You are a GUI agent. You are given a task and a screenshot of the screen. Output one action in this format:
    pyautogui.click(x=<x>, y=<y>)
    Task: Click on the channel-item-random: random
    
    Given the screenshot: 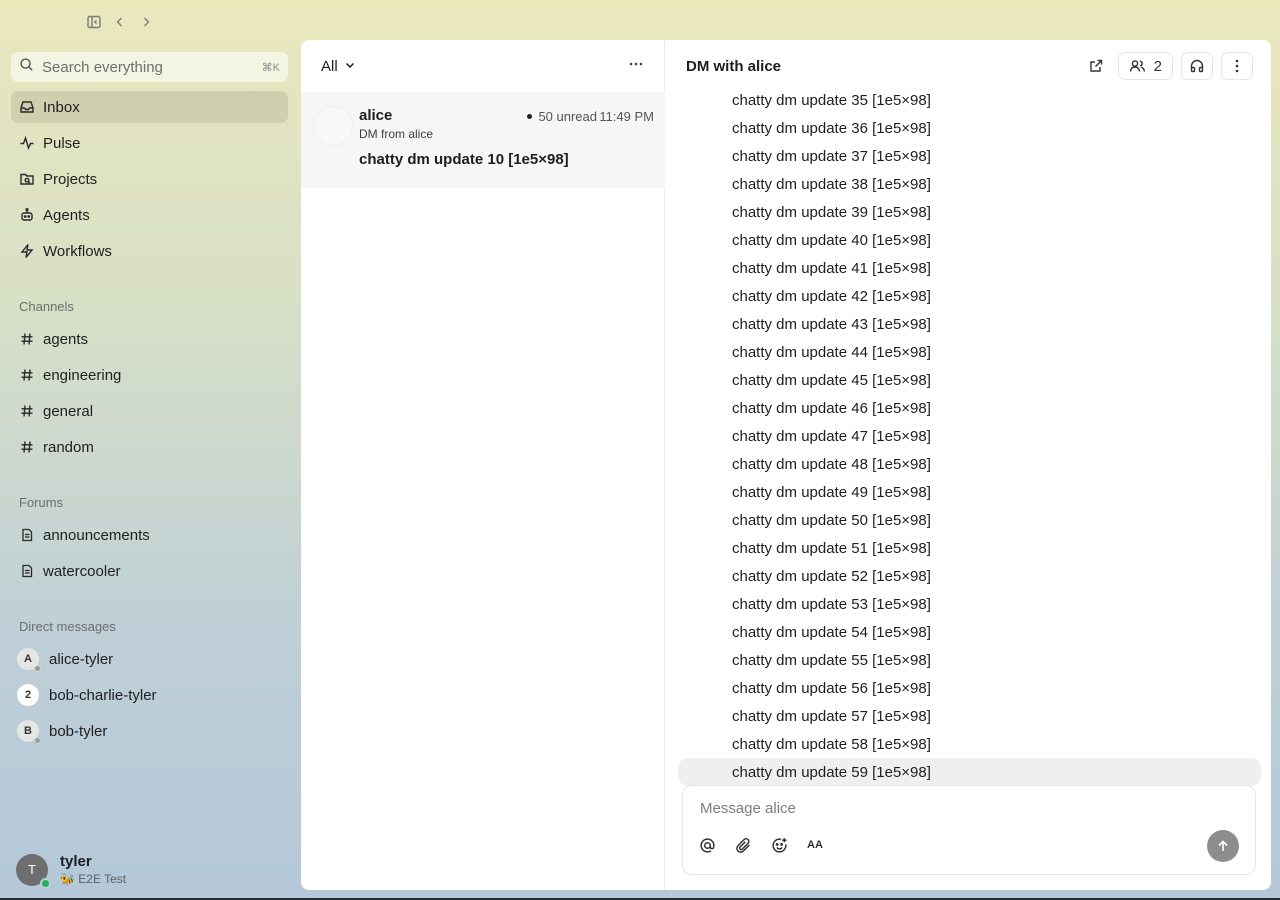 What is the action you would take?
    pyautogui.click(x=149, y=447)
    